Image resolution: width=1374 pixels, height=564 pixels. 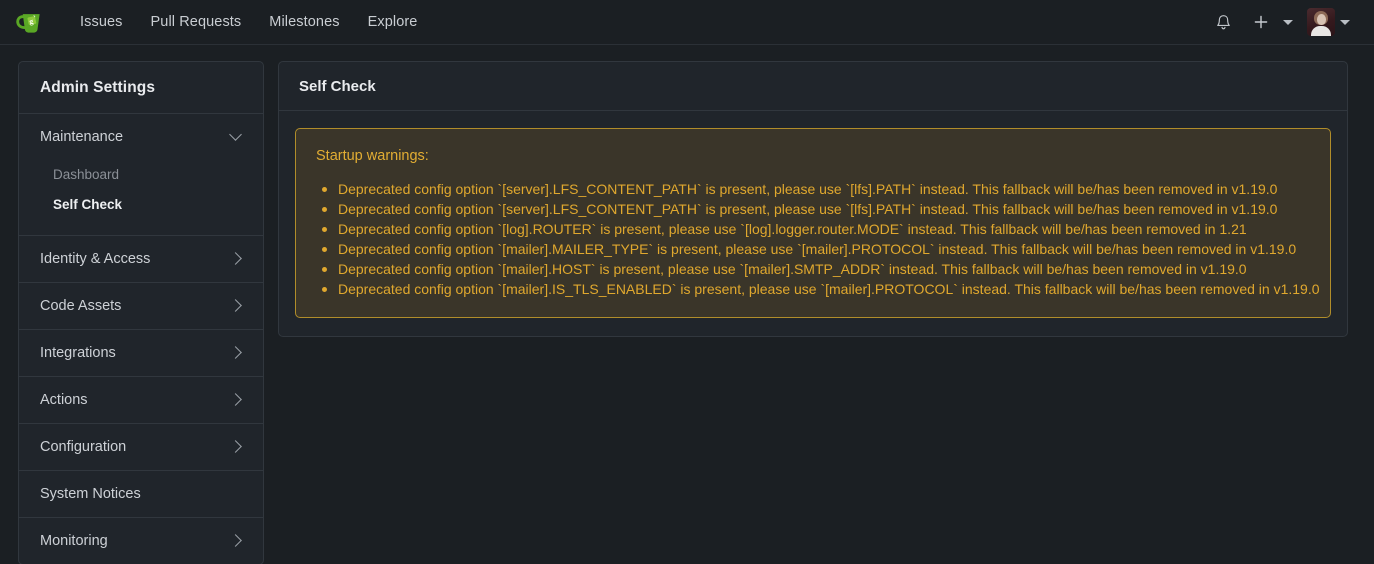 I want to click on sidebar-item-label: Maintenance, so click(x=82, y=137).